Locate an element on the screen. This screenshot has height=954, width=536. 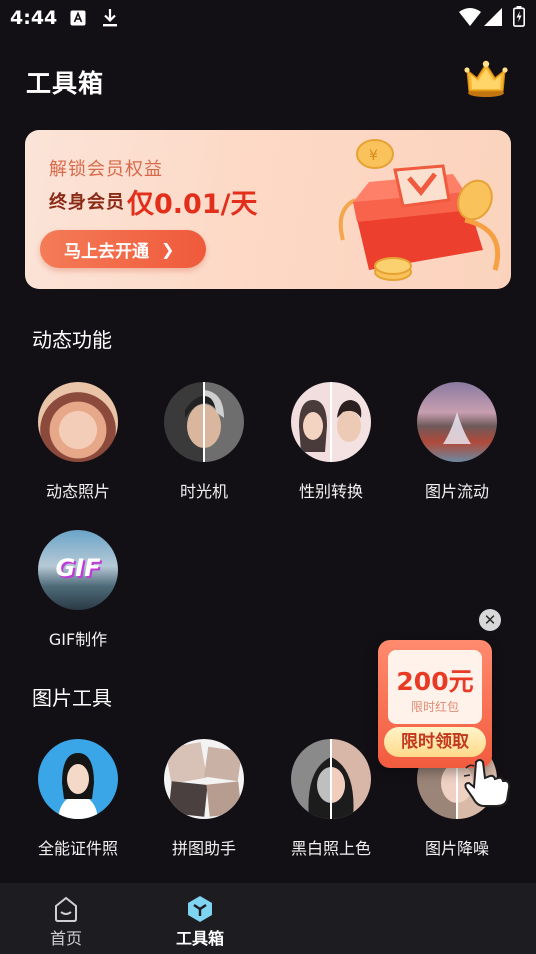
tool-time-machine: 时光机 is located at coordinates (204, 447).